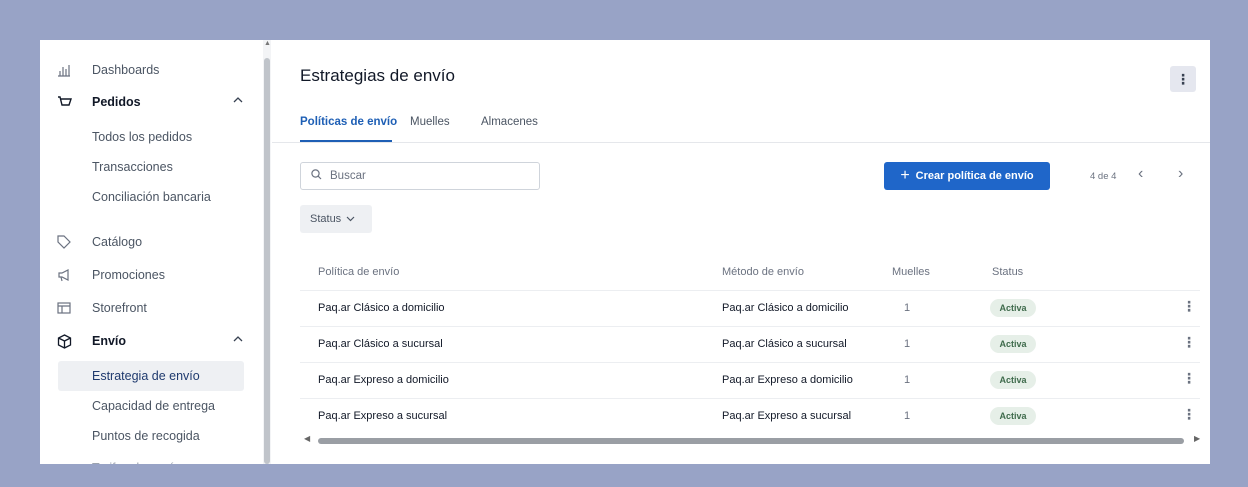  I want to click on megaphone-icon, so click(64, 275).